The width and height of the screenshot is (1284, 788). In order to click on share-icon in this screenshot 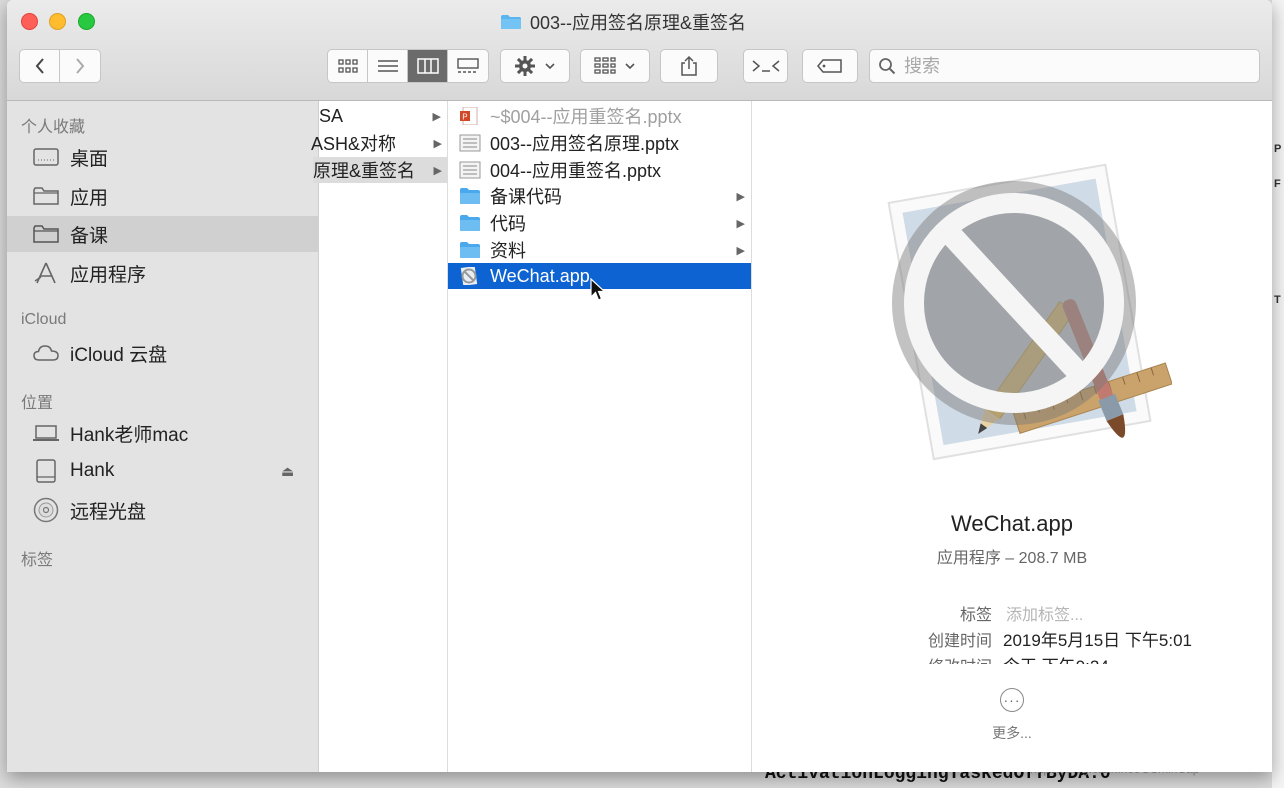, I will do `click(689, 65)`.